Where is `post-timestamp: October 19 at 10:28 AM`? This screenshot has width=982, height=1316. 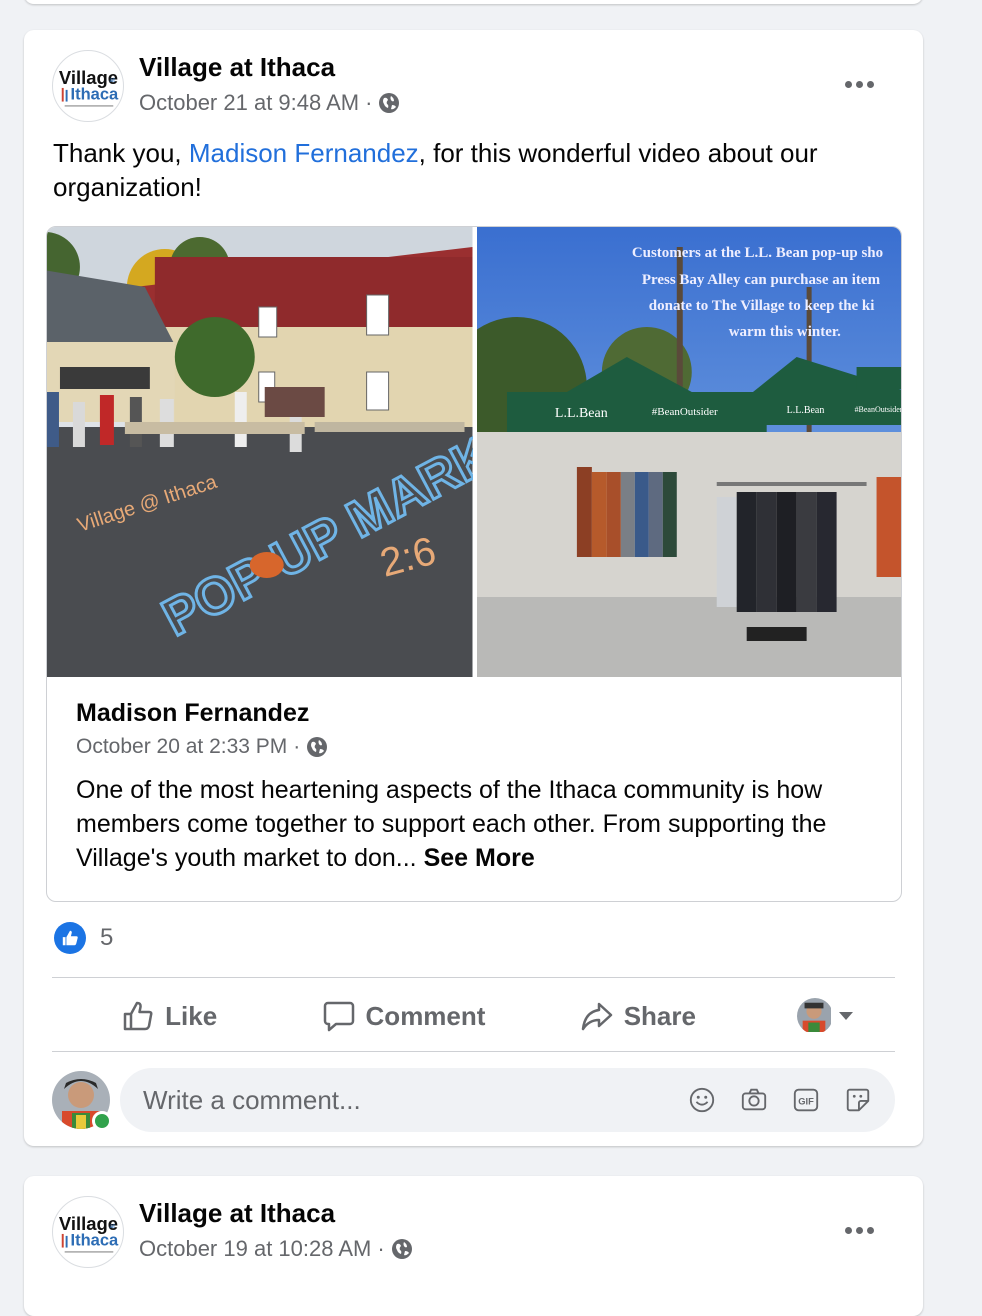 post-timestamp: October 19 at 10:28 AM is located at coordinates (255, 1249).